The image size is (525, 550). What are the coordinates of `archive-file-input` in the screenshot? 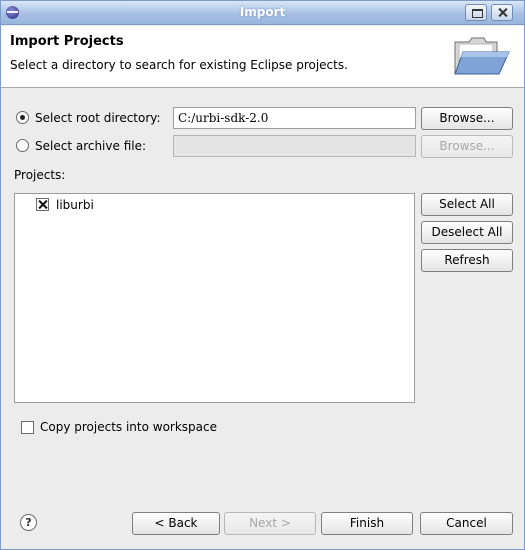 It's located at (294, 146).